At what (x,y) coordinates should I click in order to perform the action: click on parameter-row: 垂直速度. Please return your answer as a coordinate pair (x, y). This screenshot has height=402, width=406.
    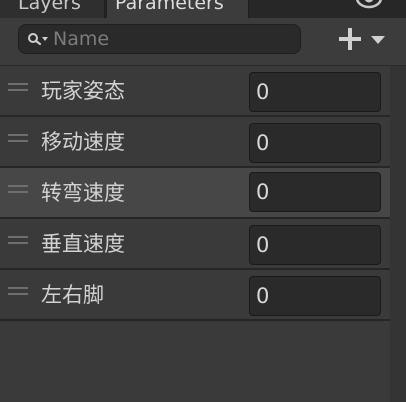
    Looking at the image, I should click on (203, 244).